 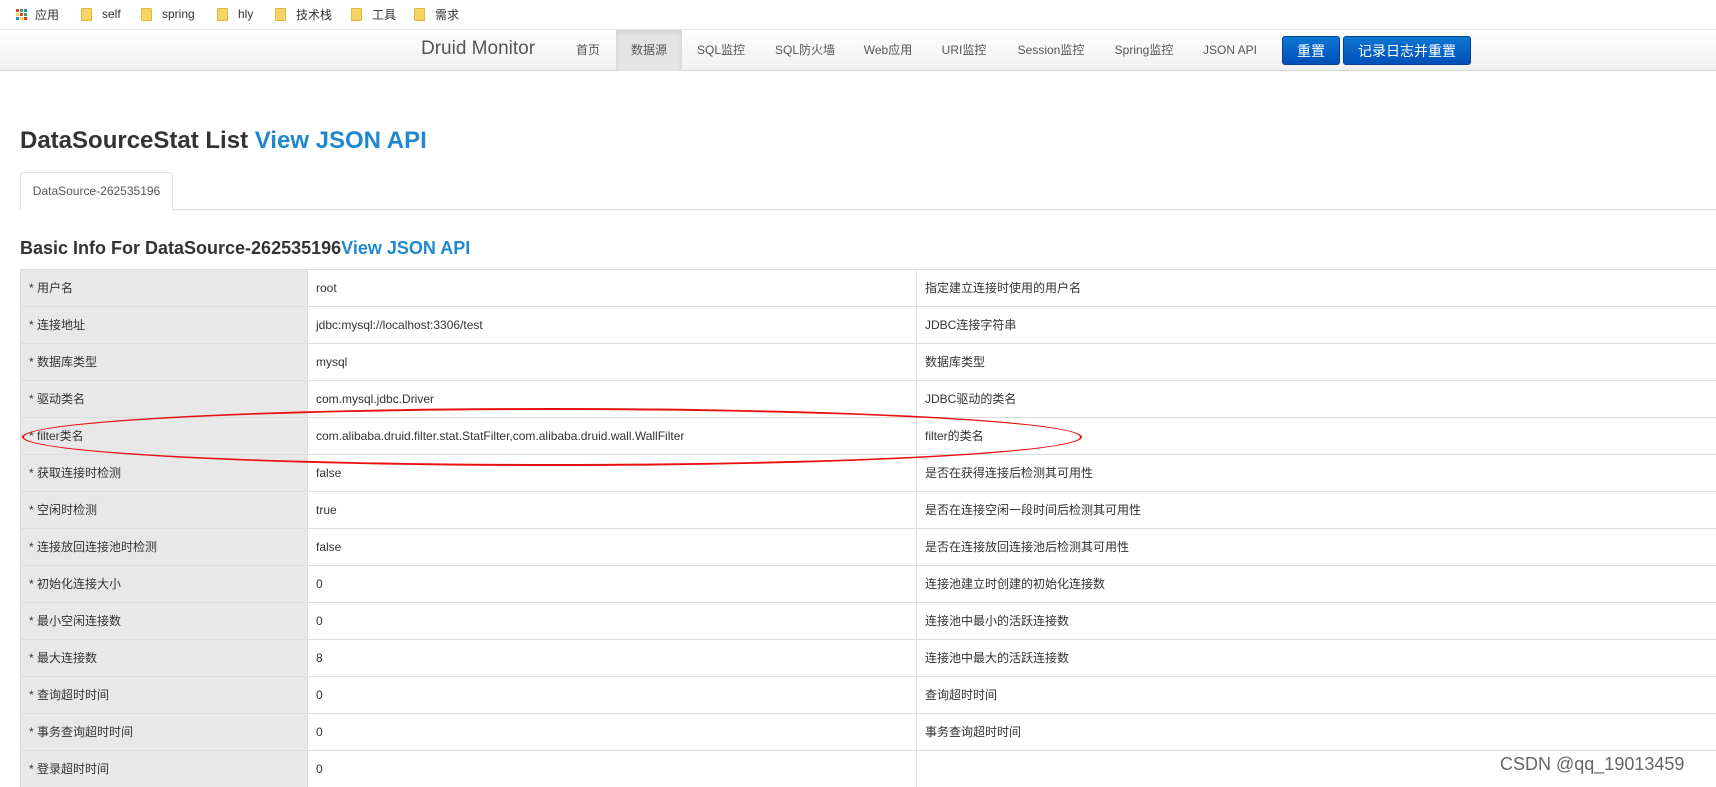 I want to click on row-desc: filter的类名, so click(x=1316, y=436).